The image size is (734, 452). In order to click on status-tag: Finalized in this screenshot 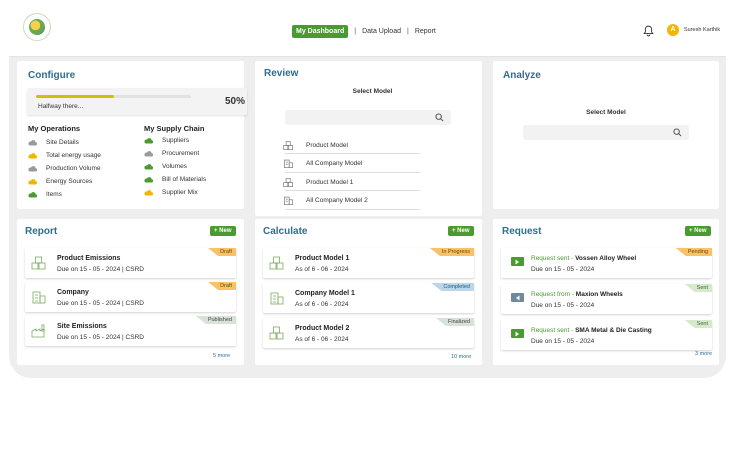, I will do `click(454, 322)`.